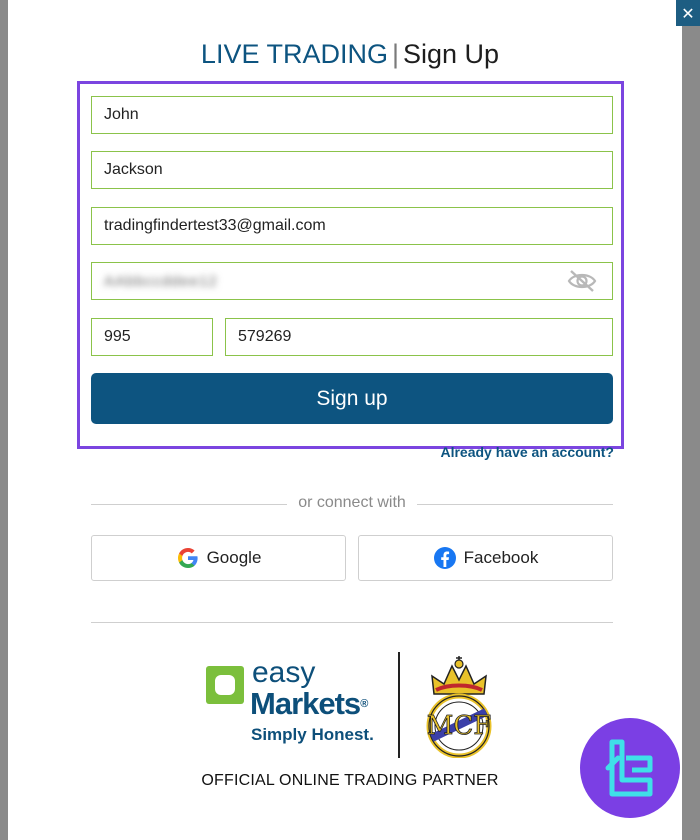 The image size is (700, 840). Describe the element at coordinates (352, 622) in the screenshot. I see `divider-bottom` at that location.